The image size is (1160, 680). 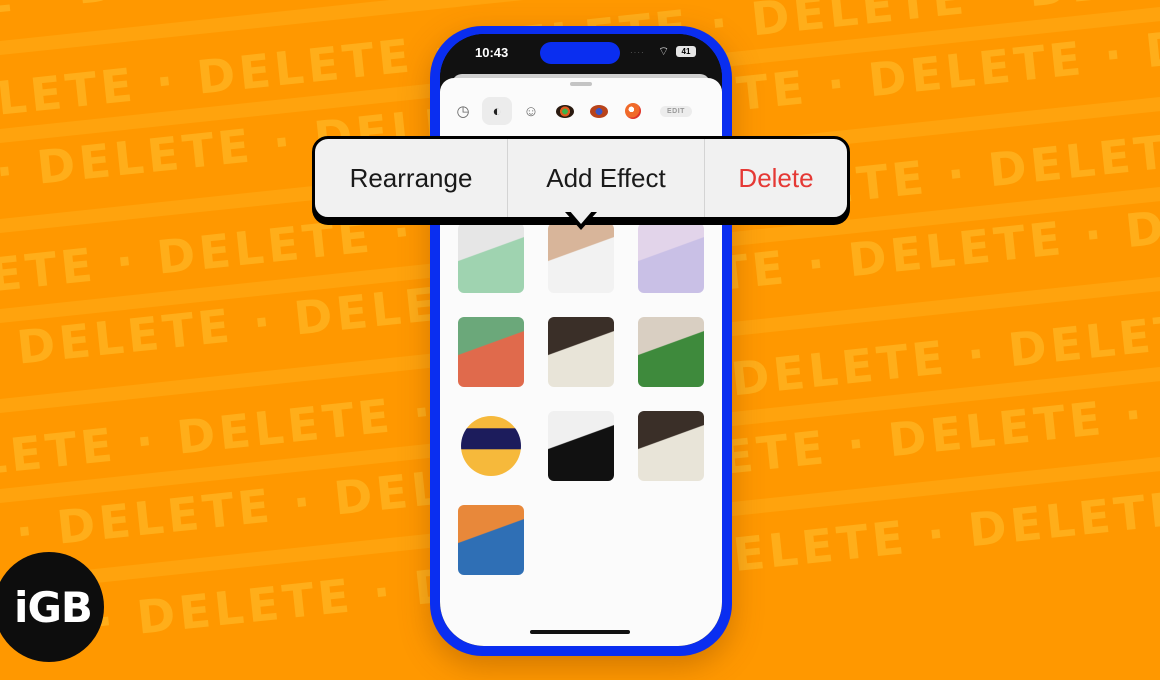 I want to click on sticker-bottle-in-hand, so click(x=581, y=446).